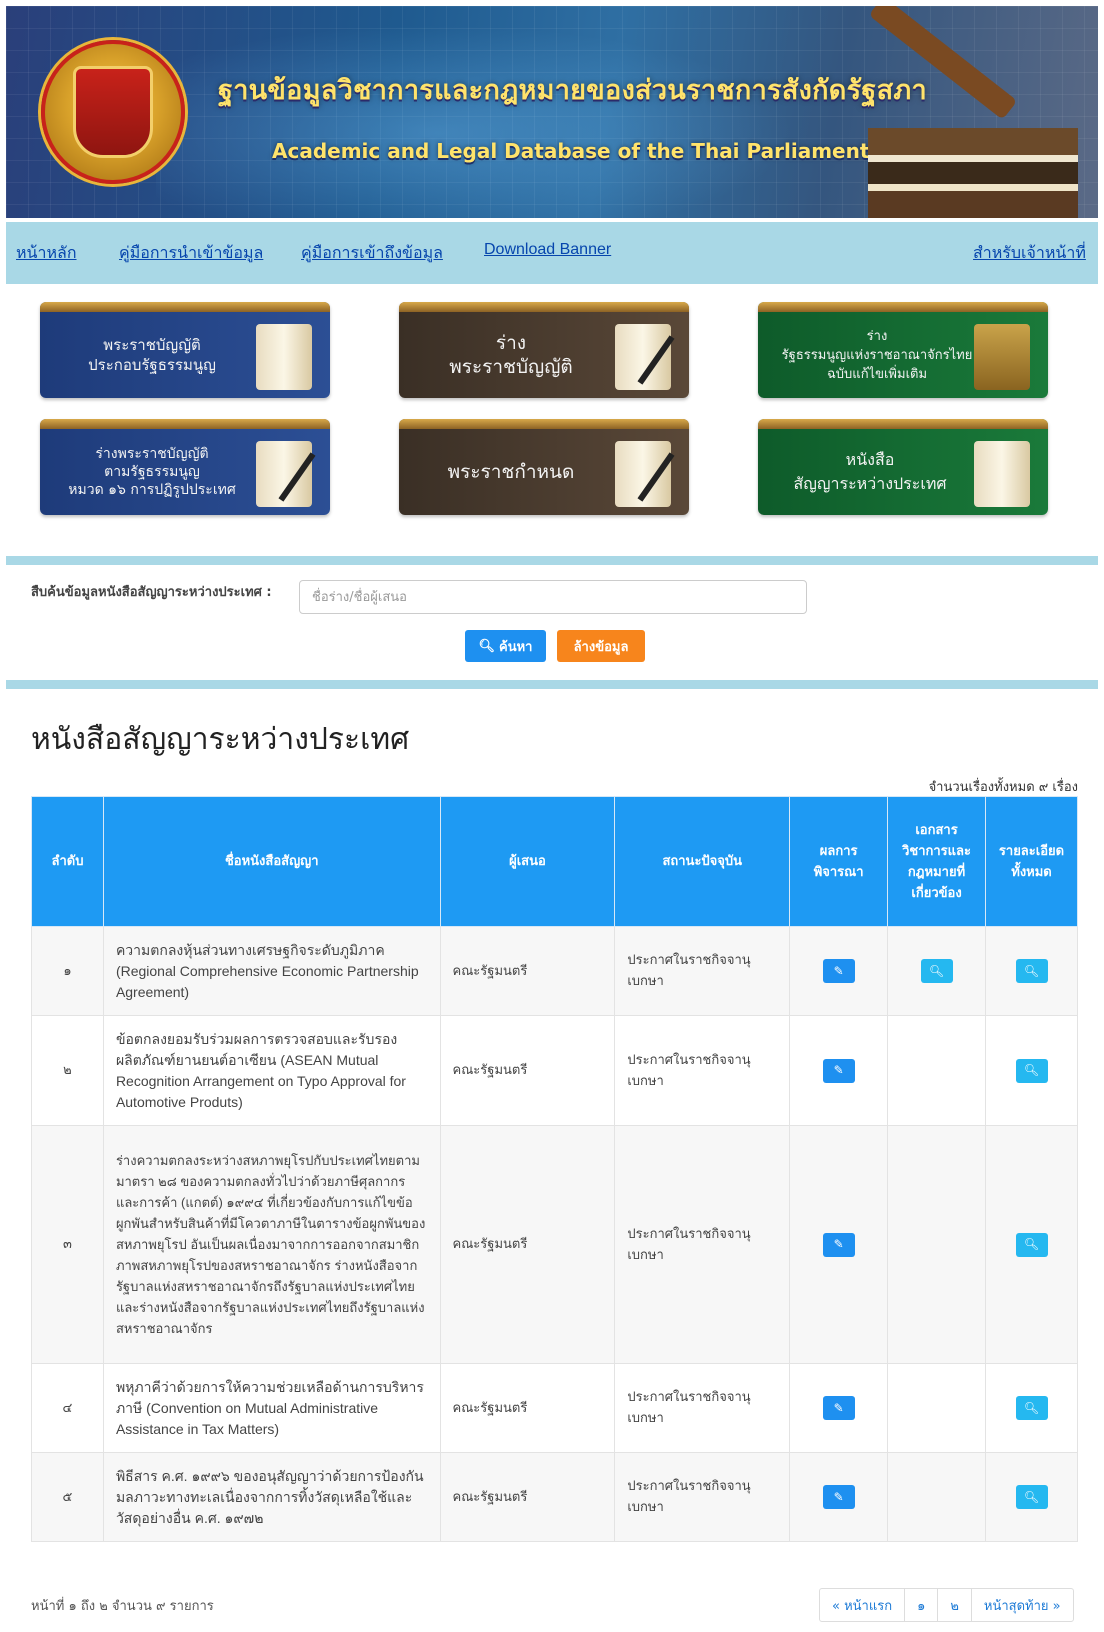  I want to click on documents-cell: 🔍︎, so click(936, 971).